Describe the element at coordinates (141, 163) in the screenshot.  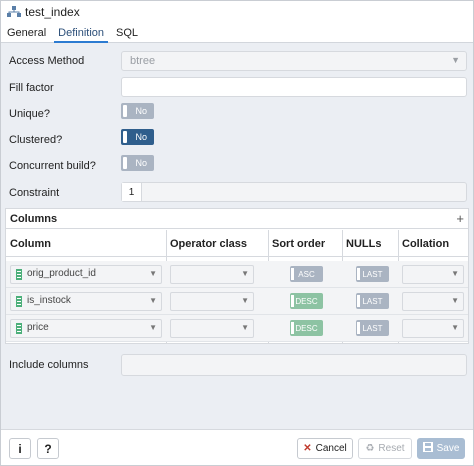
I see `concurrent-build-toggle-state: No` at that location.